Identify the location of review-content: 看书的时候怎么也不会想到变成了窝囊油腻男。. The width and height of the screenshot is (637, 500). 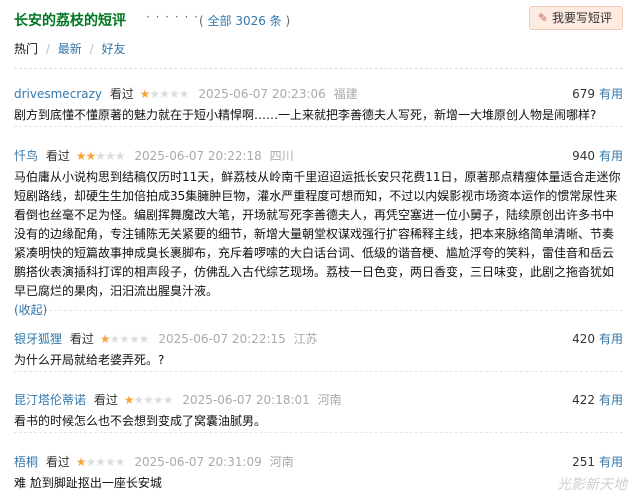
(140, 421).